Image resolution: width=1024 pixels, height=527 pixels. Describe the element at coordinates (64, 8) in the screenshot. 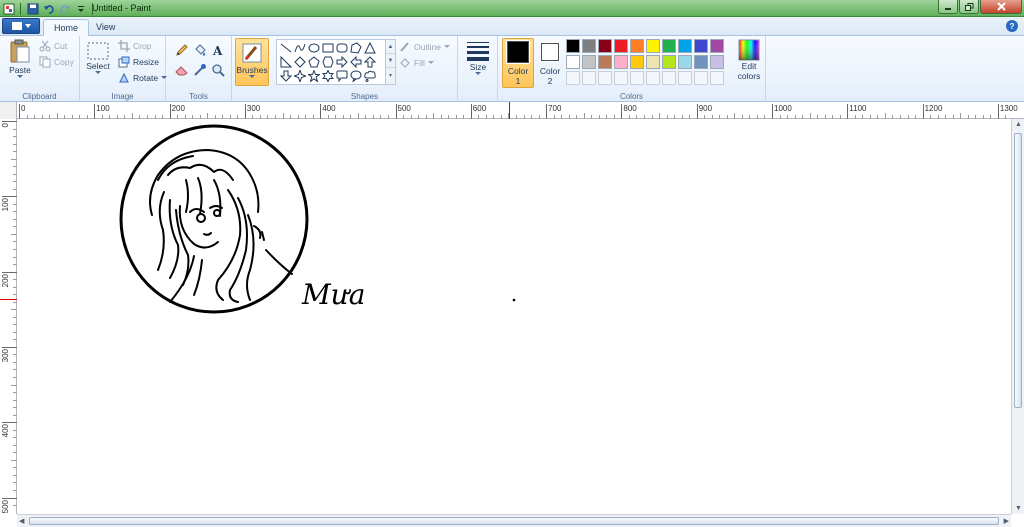

I see `redo-icon` at that location.